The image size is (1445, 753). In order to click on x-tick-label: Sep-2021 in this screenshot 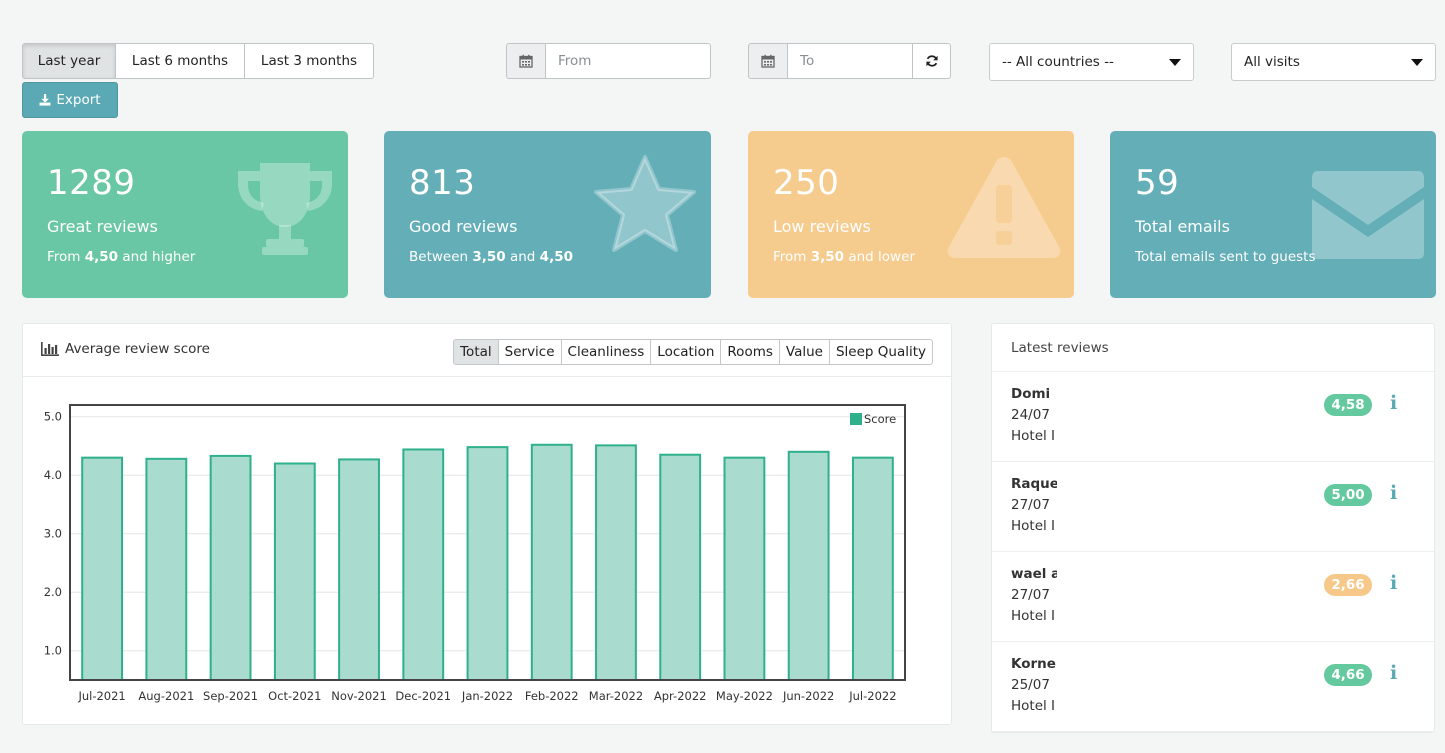, I will do `click(230, 696)`.